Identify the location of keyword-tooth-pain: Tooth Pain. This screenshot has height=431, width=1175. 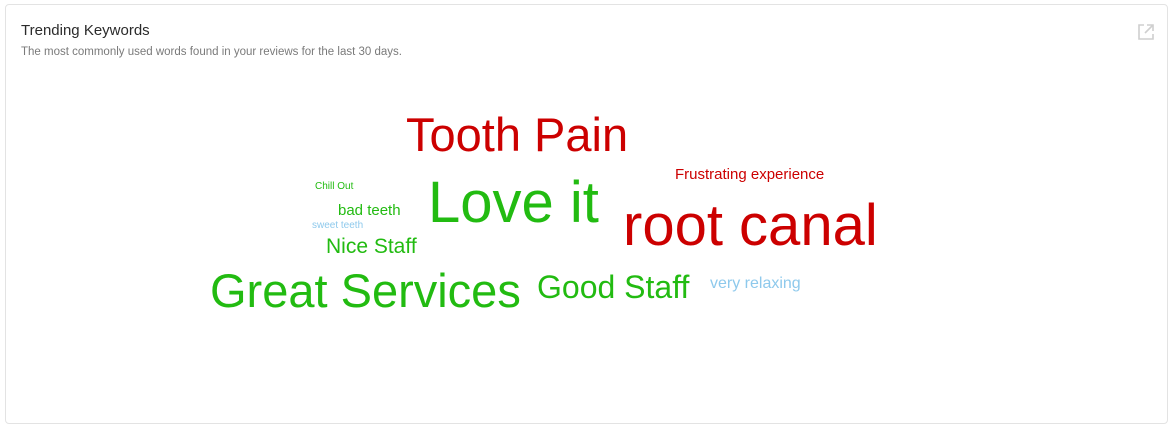
(517, 134).